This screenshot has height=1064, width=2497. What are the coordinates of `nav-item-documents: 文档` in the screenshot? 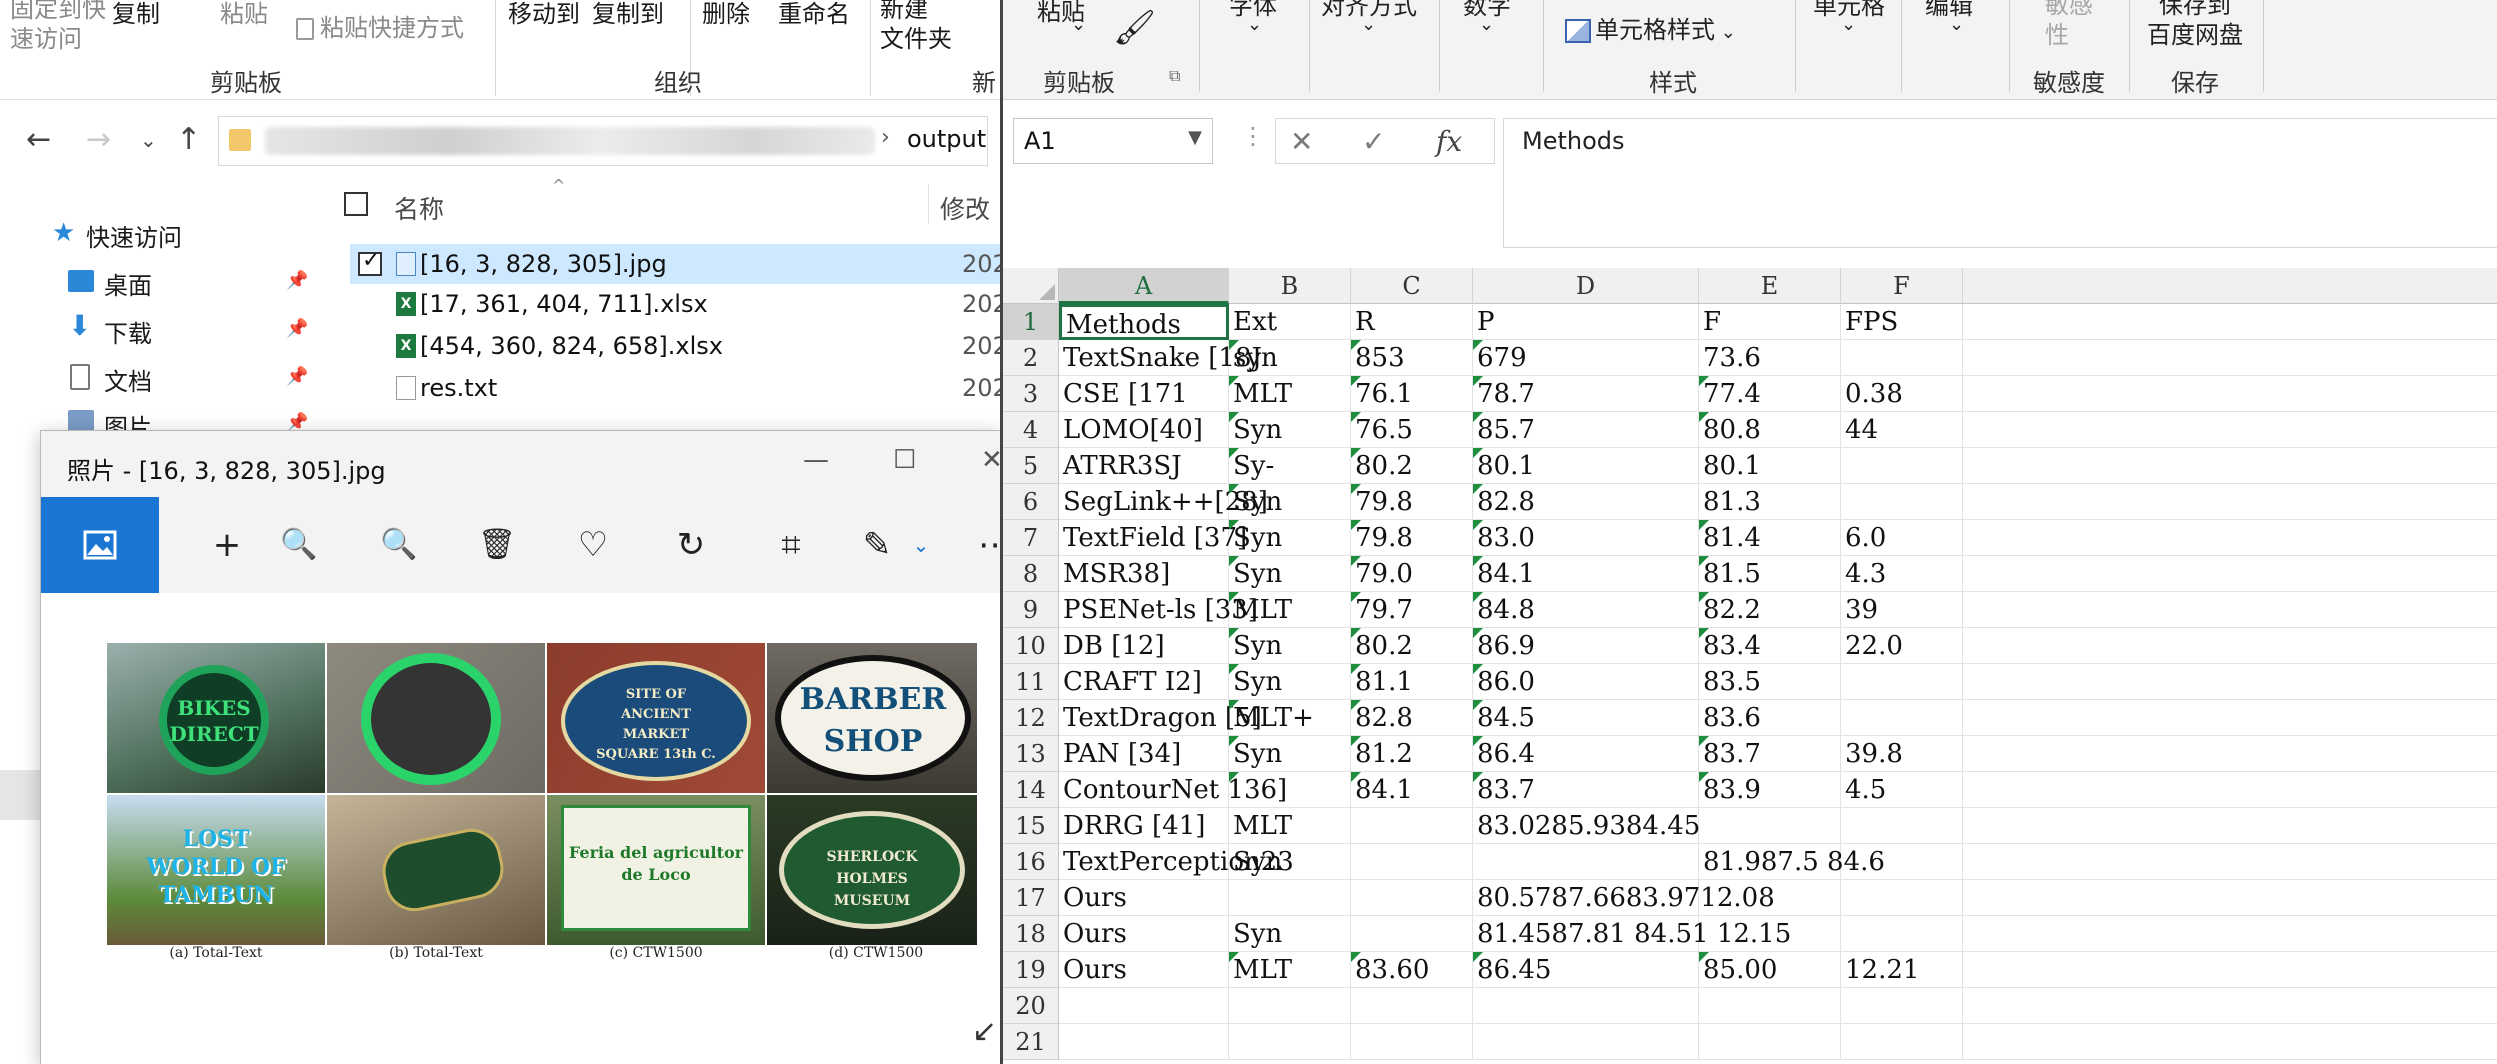 It's located at (128, 379).